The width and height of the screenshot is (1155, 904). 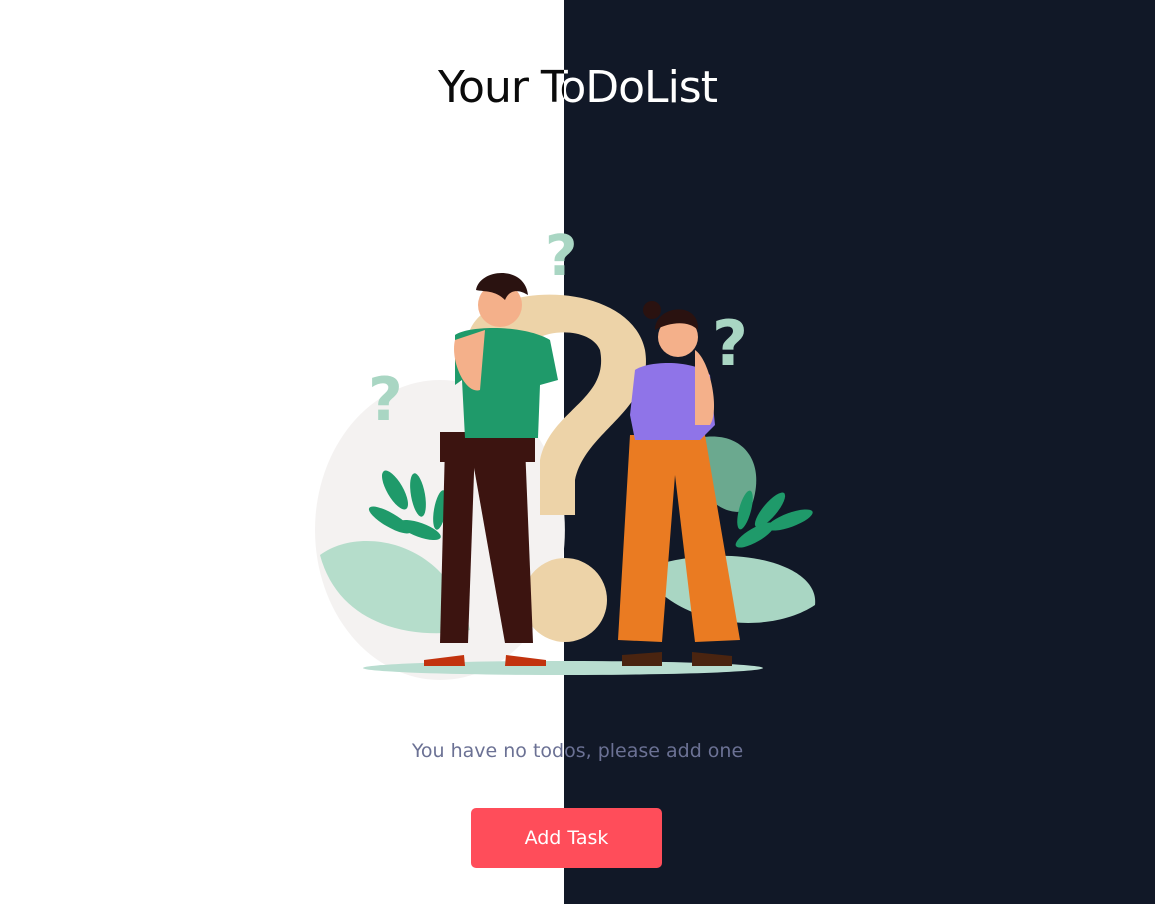 I want to click on question-mark-small-1: ?, so click(x=385, y=400).